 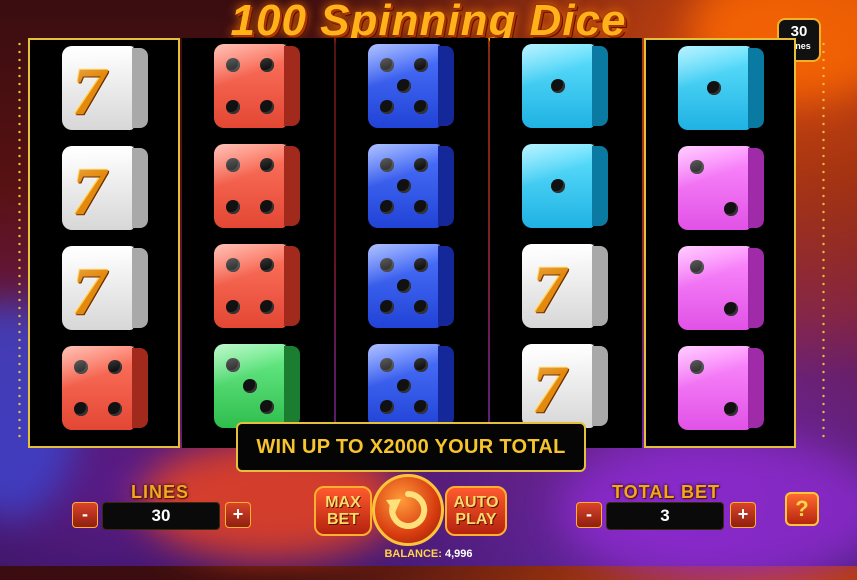 I want to click on spin-icon, so click(x=407, y=509).